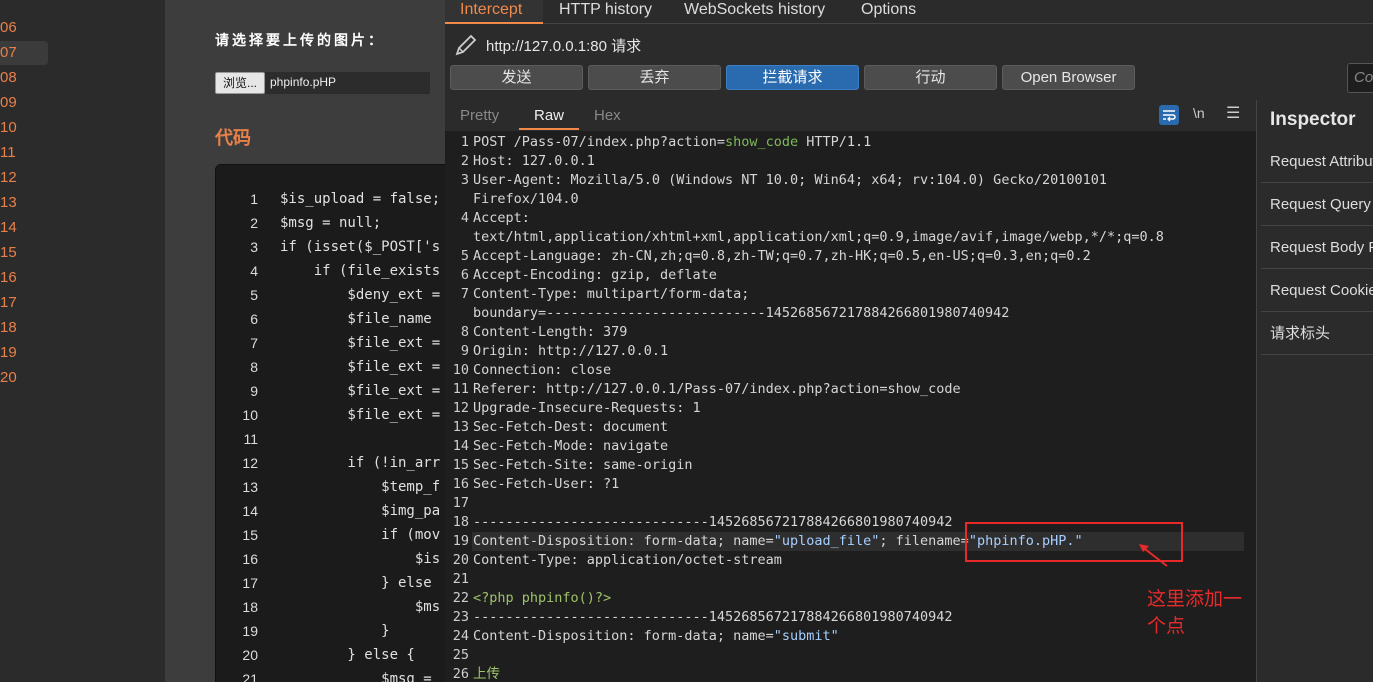 Image resolution: width=1373 pixels, height=682 pixels. I want to click on source-line: 4 if (file_exists, so click(328, 271).